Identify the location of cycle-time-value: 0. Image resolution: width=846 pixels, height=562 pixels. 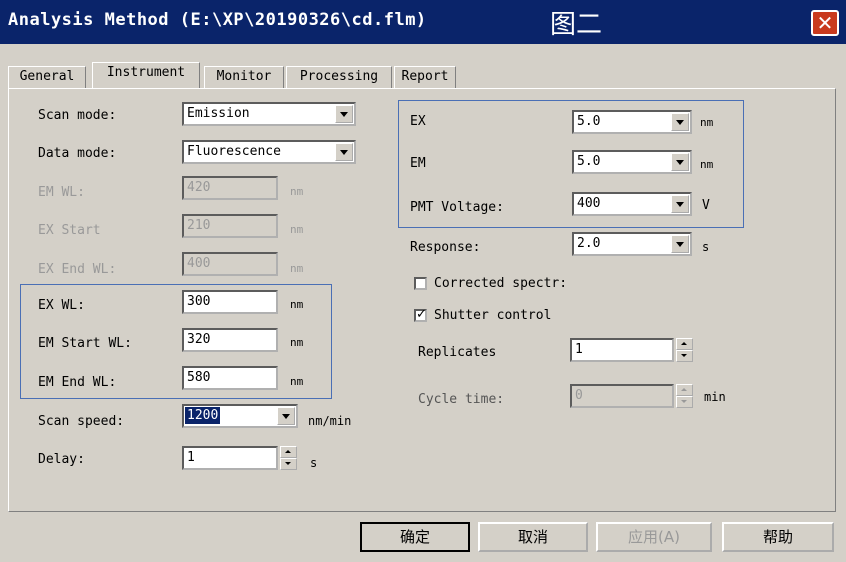
(579, 395).